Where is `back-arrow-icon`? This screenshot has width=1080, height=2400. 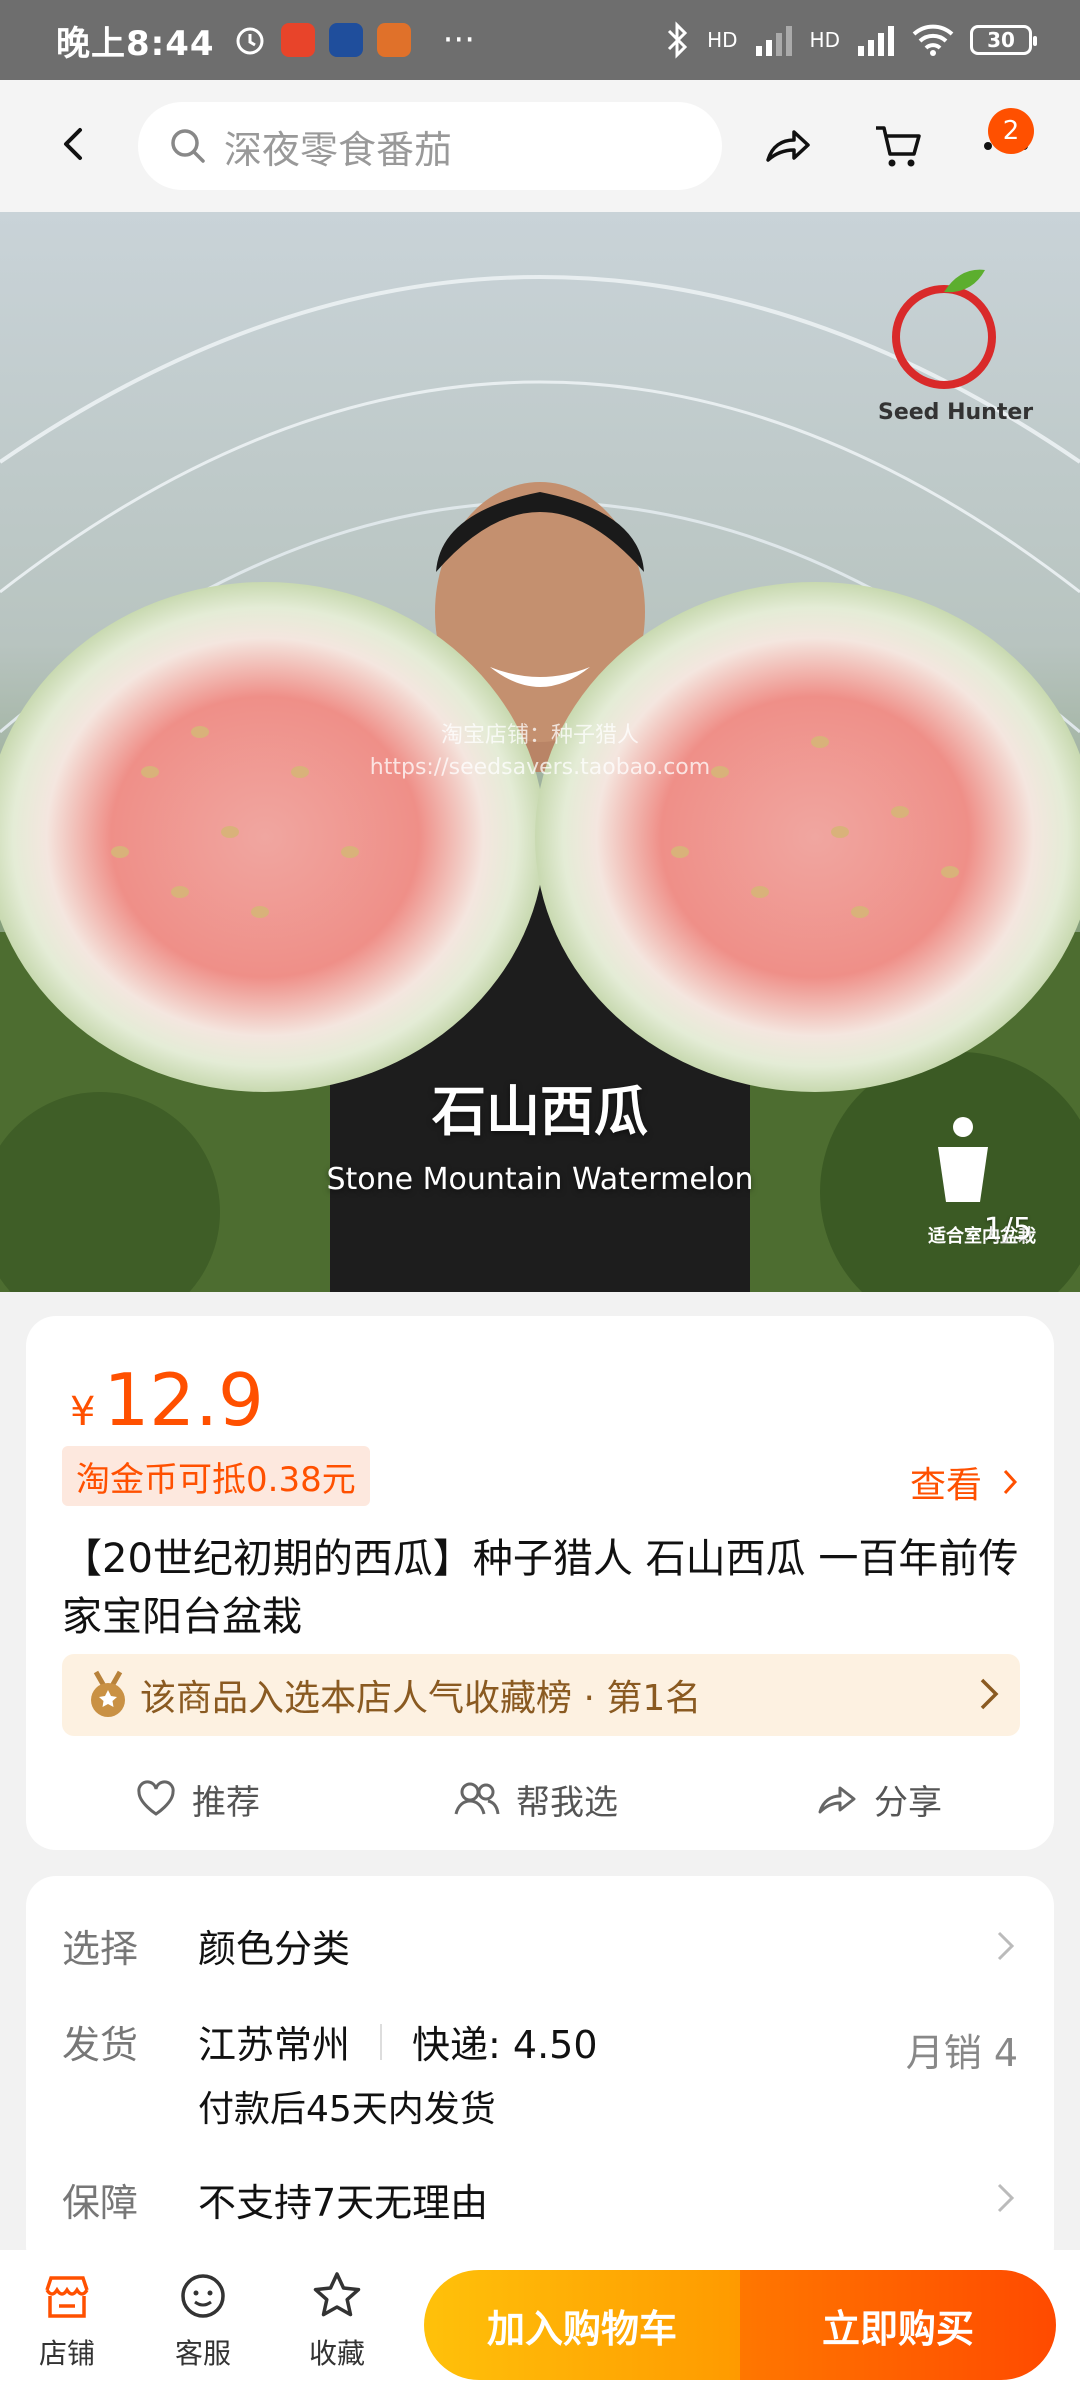 back-arrow-icon is located at coordinates (74, 144).